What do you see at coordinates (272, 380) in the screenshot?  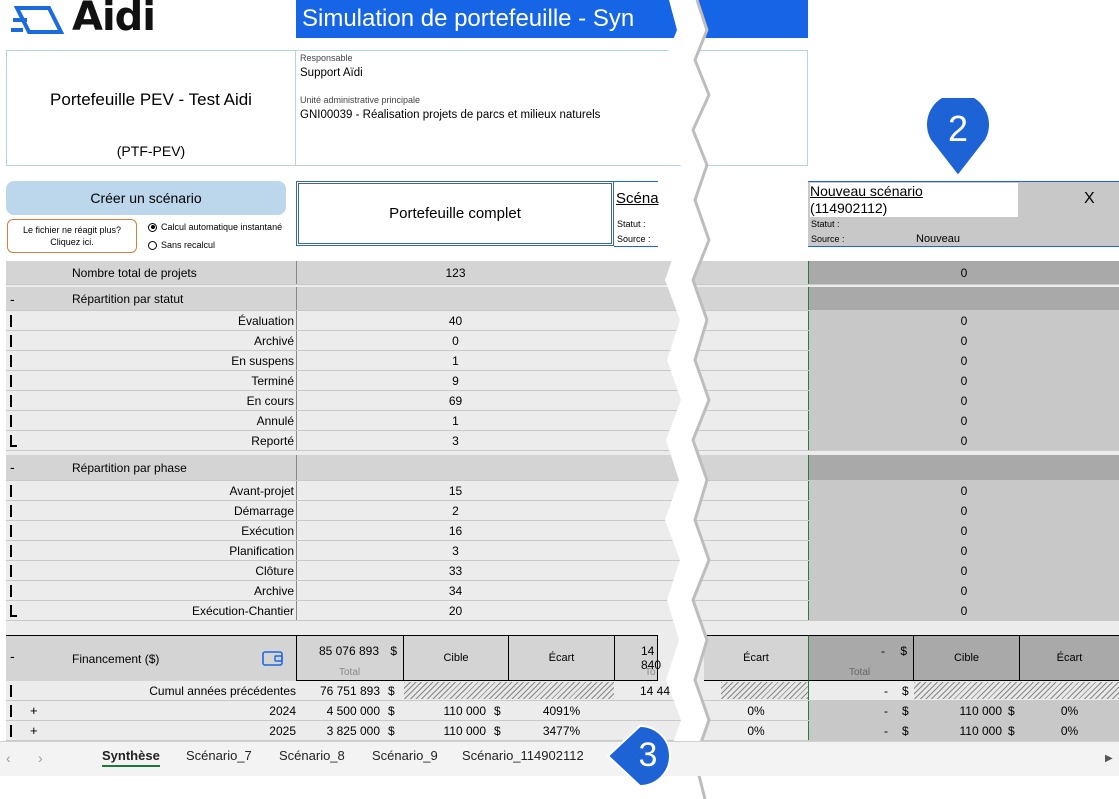 I see `statut-row-label: Terminé` at bounding box center [272, 380].